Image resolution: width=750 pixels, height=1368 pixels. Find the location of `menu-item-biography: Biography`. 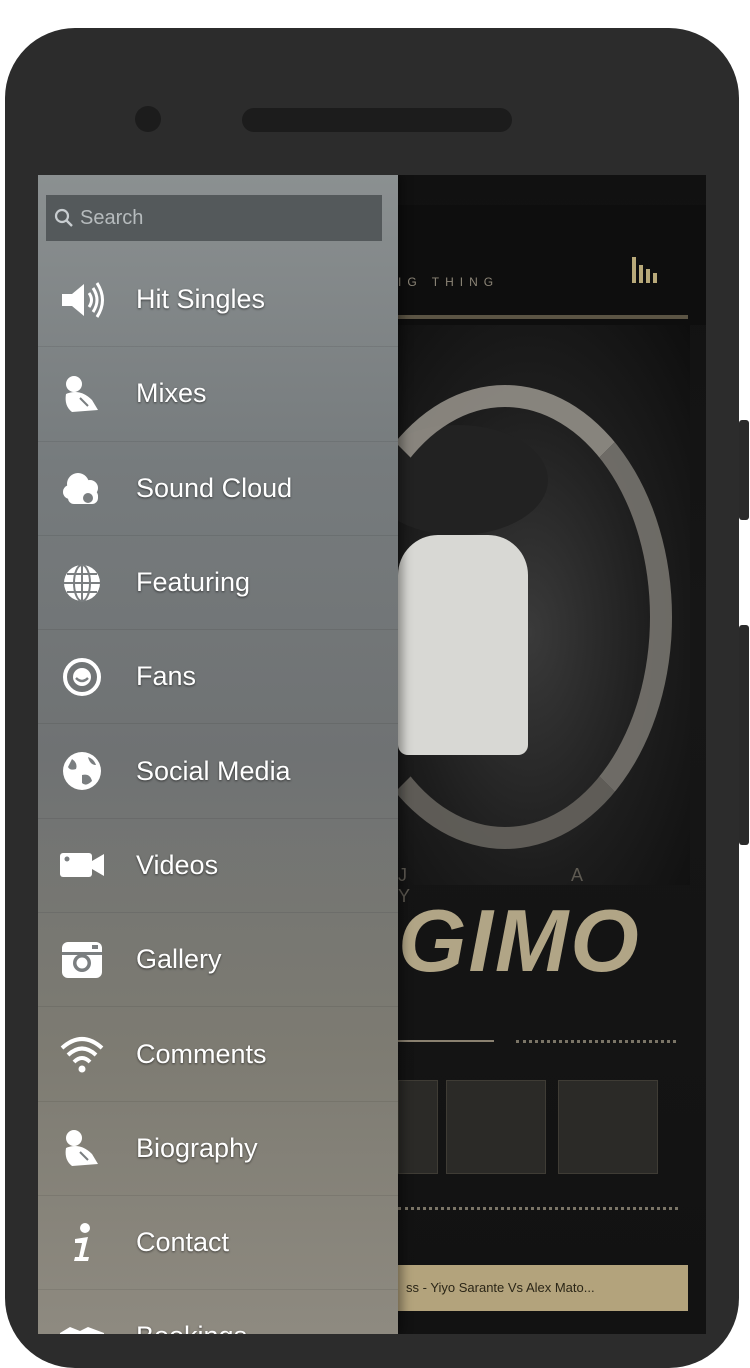

menu-item-biography: Biography is located at coordinates (218, 1149).